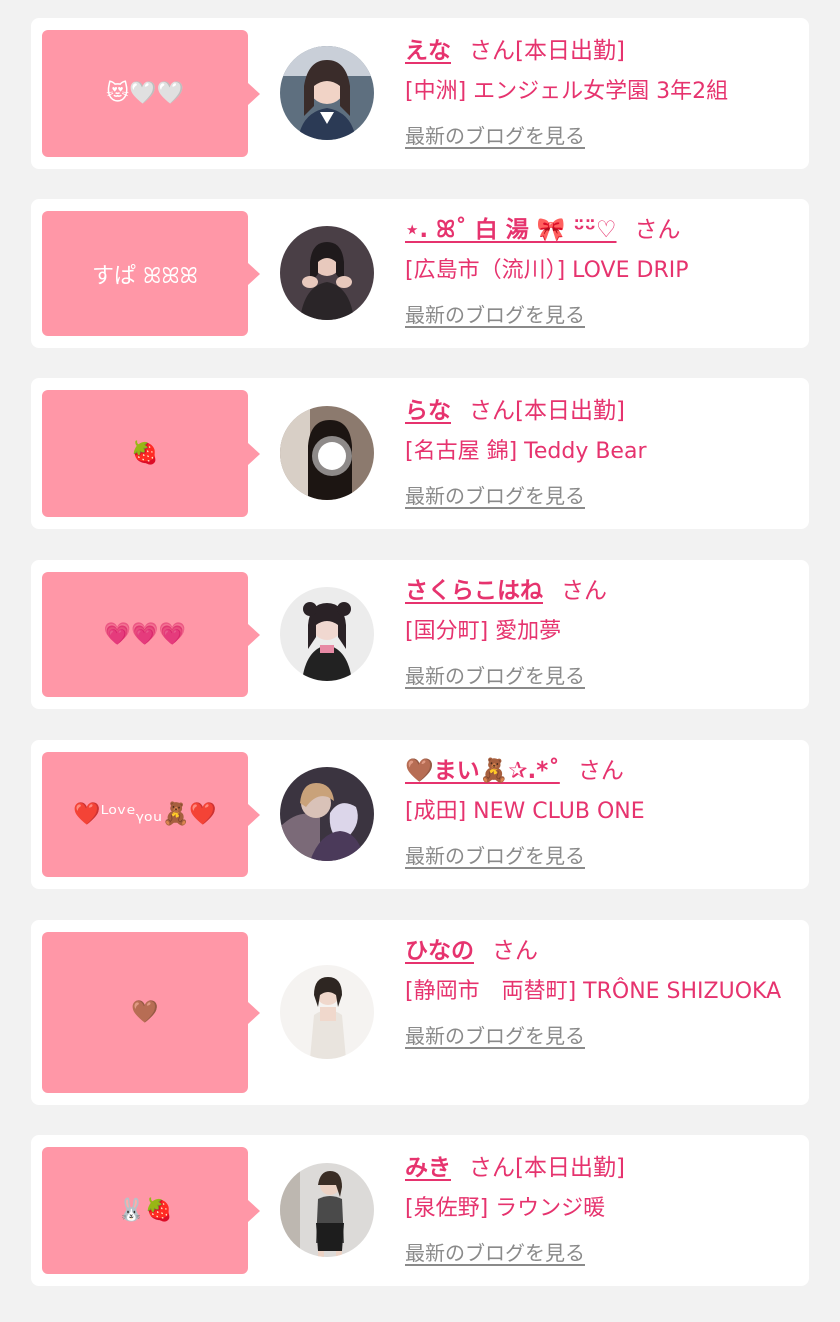 The width and height of the screenshot is (840, 1322). What do you see at coordinates (483, 631) in the screenshot?
I see `shop-name: [国分町] 愛加夢` at bounding box center [483, 631].